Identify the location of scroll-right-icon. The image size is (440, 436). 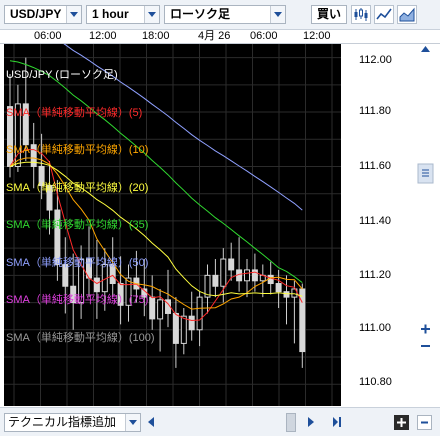
(311, 422).